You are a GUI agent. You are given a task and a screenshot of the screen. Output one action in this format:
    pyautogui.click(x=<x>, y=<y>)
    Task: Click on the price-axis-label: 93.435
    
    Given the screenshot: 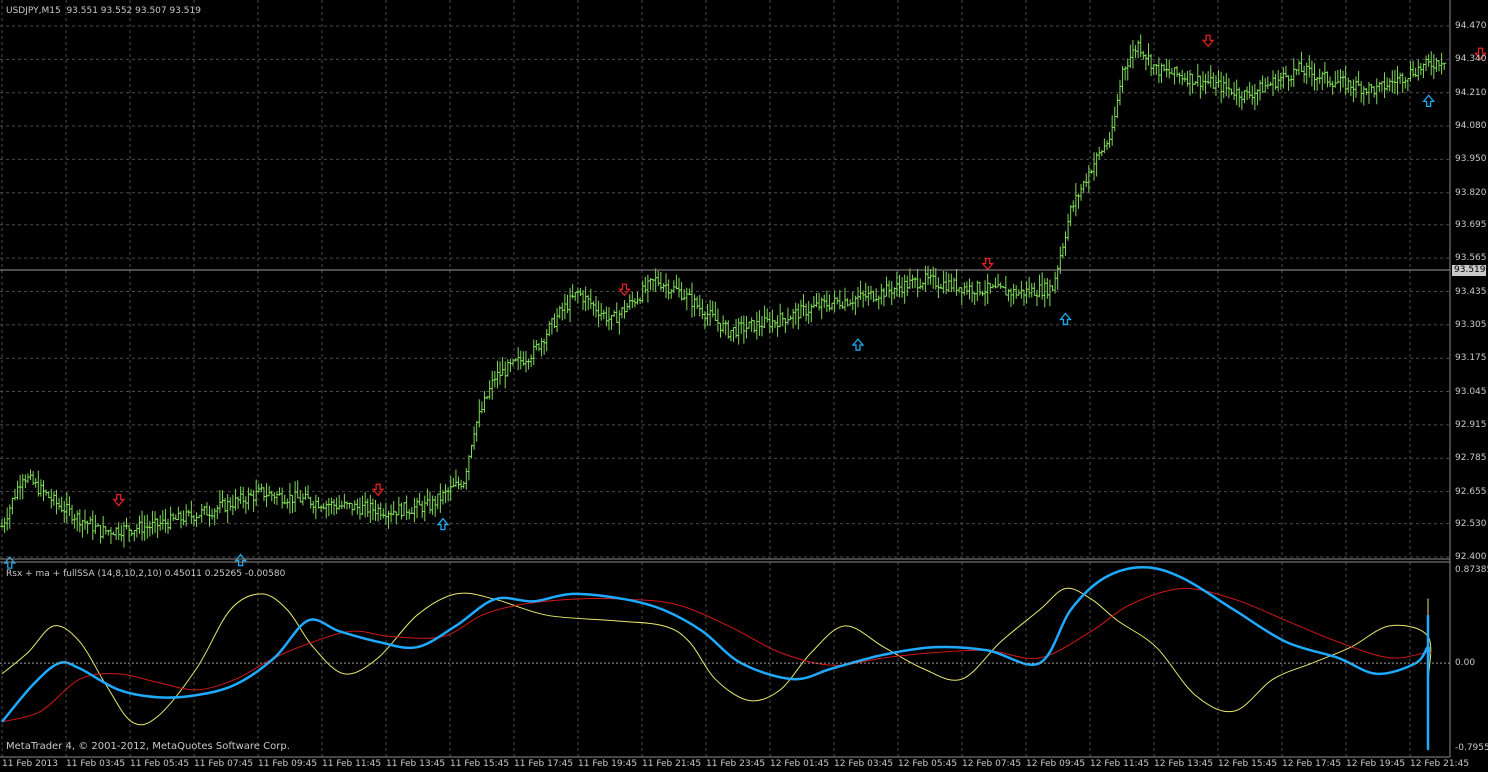 What is the action you would take?
    pyautogui.click(x=1471, y=291)
    